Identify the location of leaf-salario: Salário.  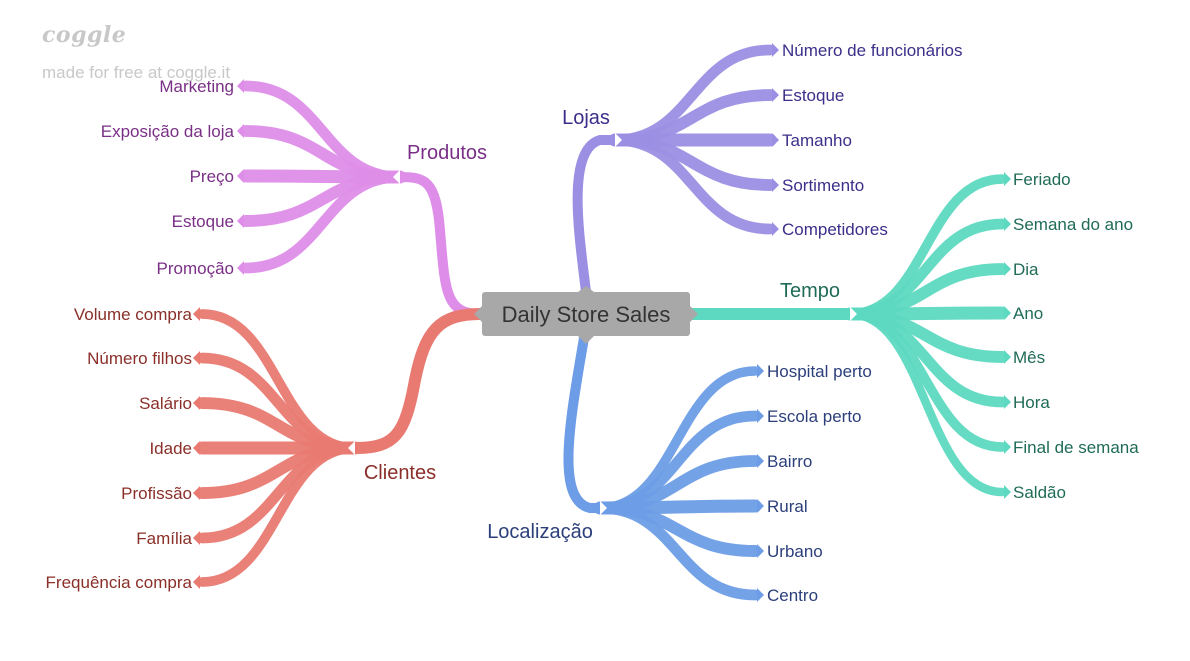
(165, 403).